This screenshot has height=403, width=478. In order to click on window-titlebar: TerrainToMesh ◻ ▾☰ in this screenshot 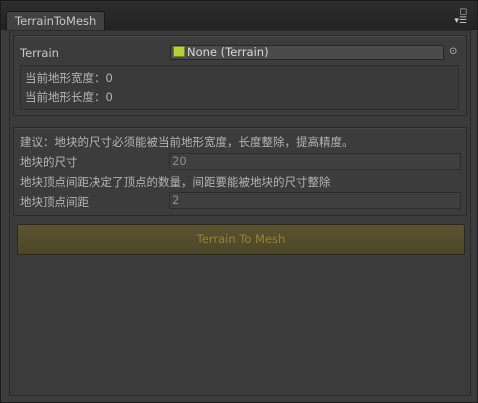, I will do `click(239, 16)`.